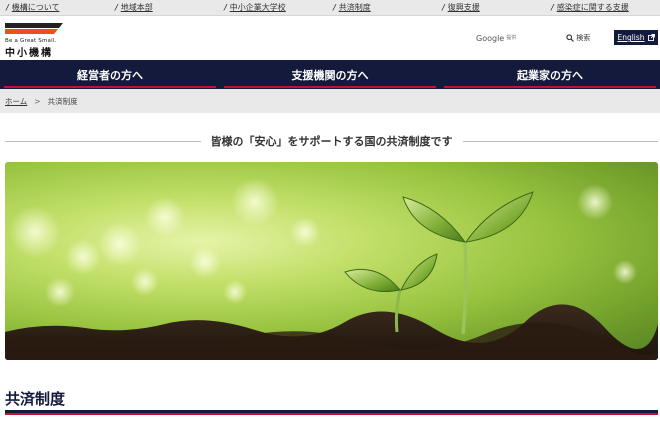 The width and height of the screenshot is (660, 421). What do you see at coordinates (103, 141) in the screenshot?
I see `lead-rule-left` at bounding box center [103, 141].